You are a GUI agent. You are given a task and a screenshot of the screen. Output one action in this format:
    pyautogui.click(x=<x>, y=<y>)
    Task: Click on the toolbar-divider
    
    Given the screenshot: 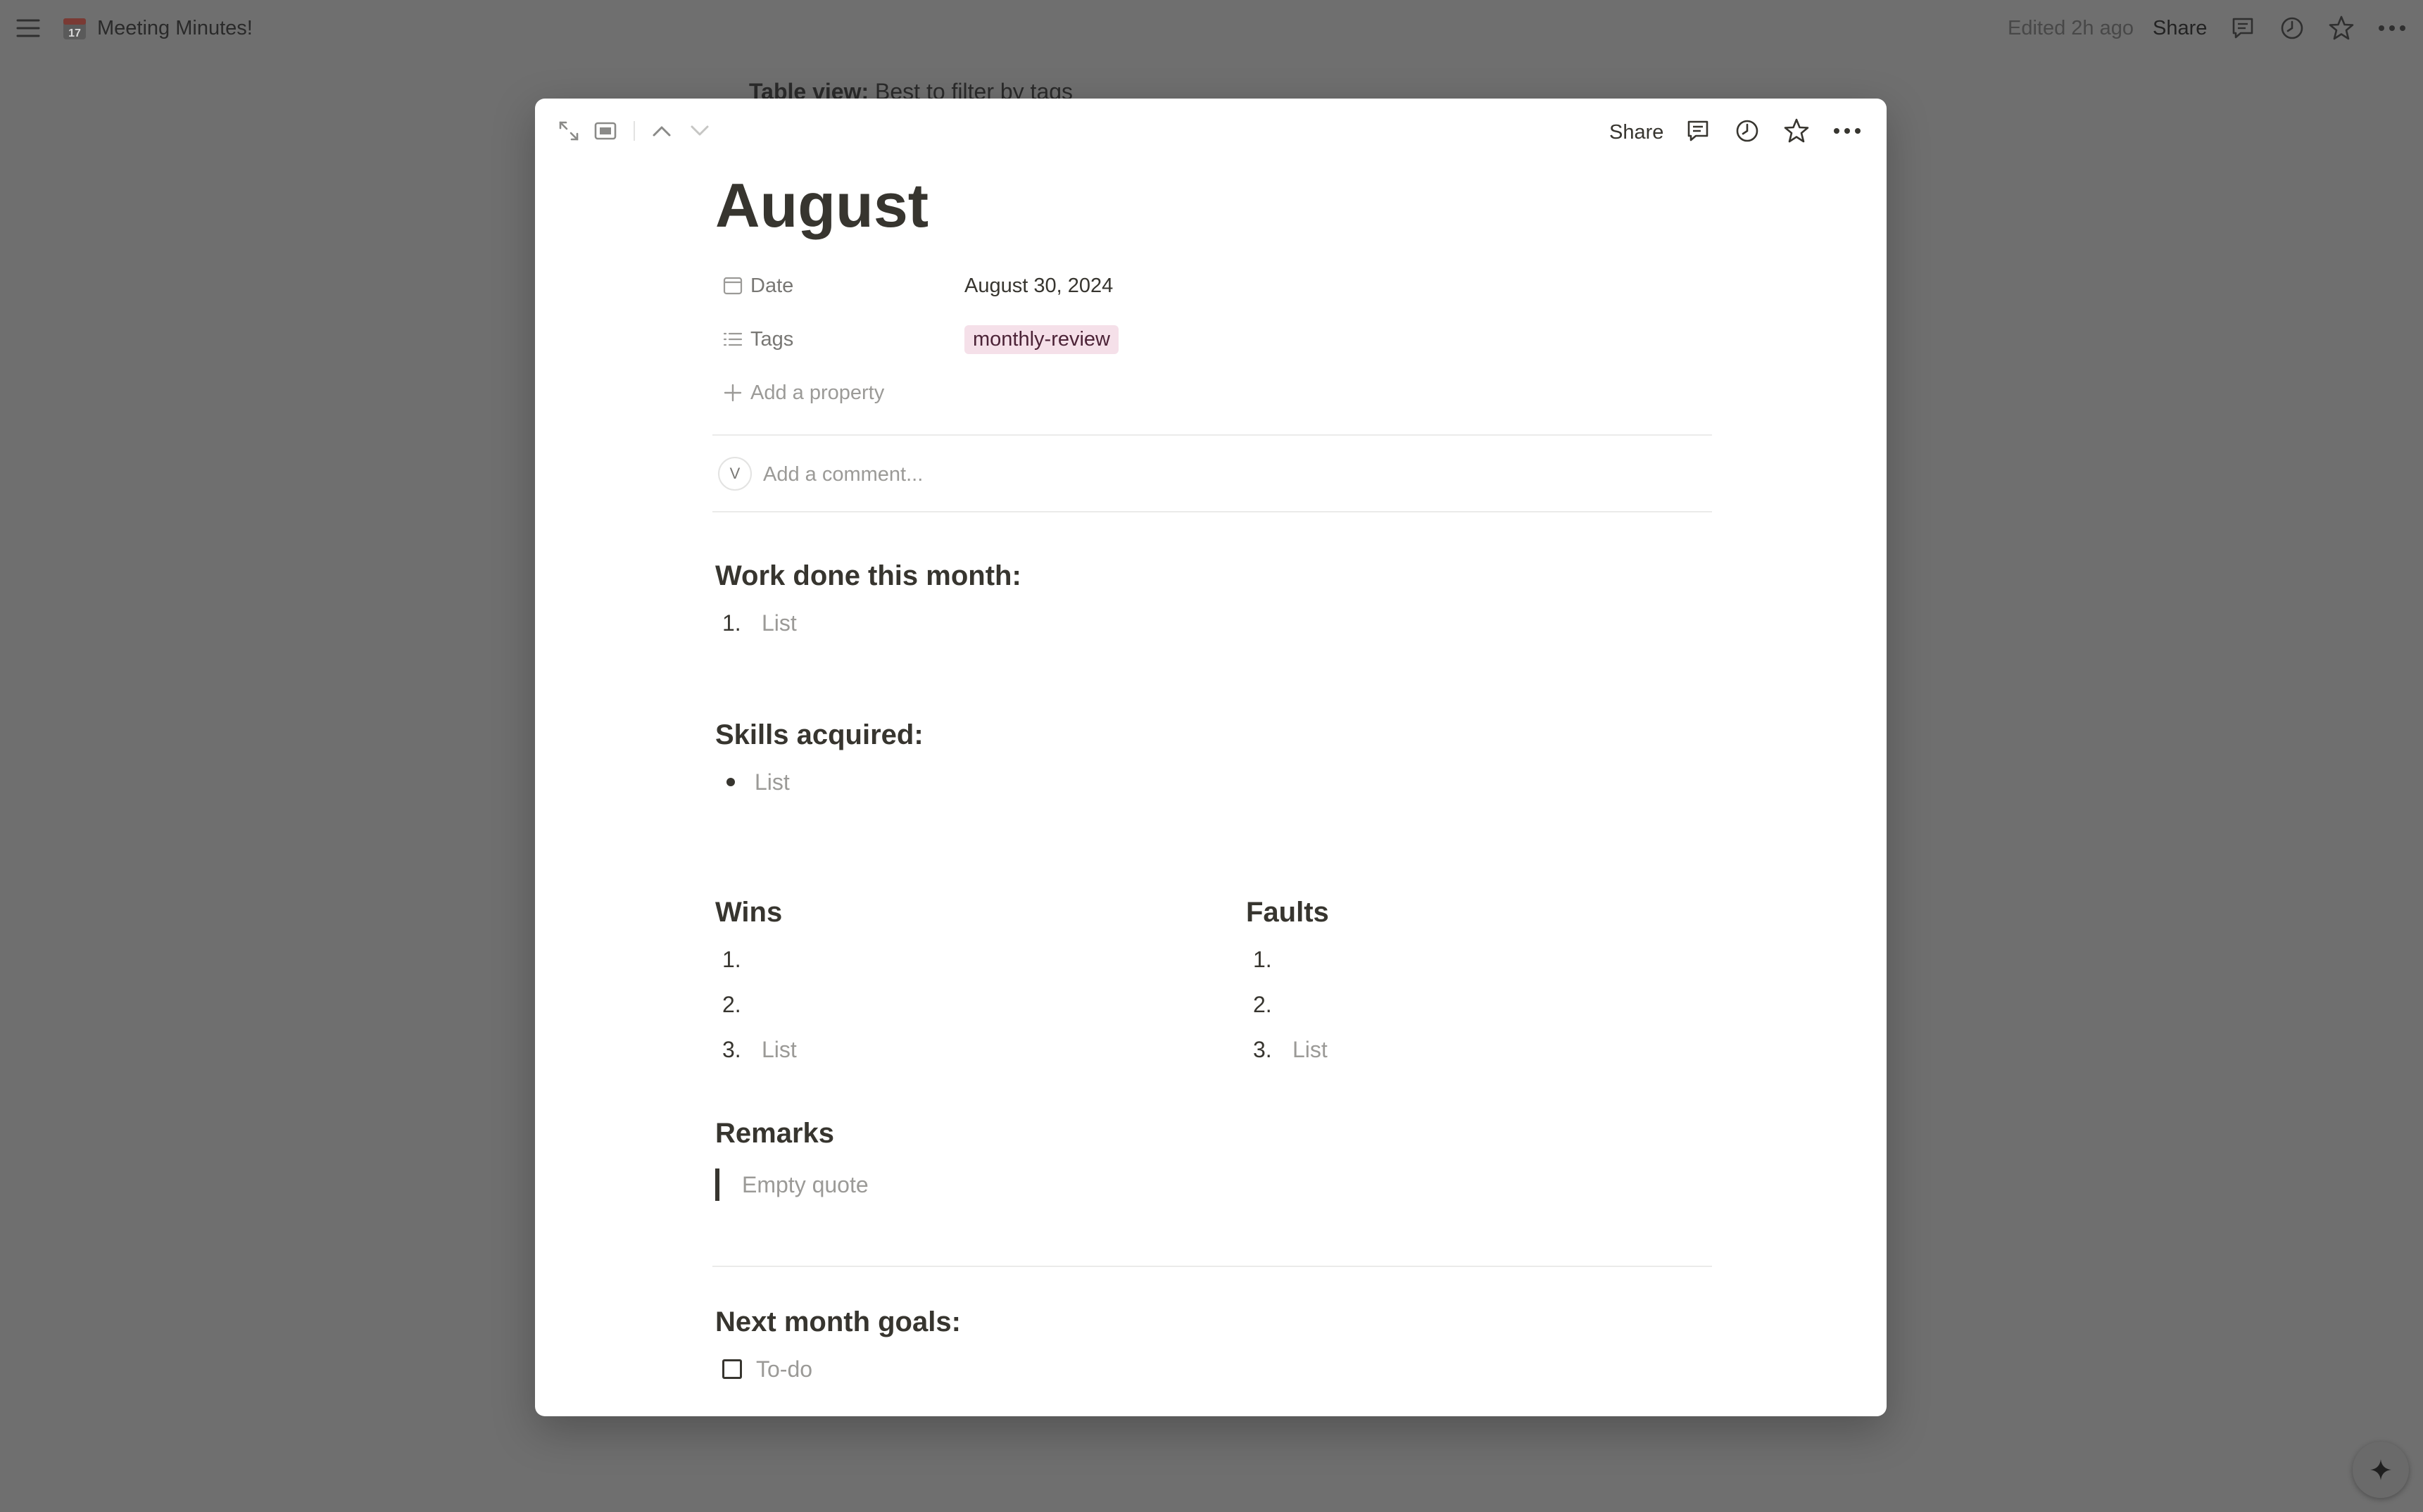 What is the action you would take?
    pyautogui.click(x=634, y=131)
    